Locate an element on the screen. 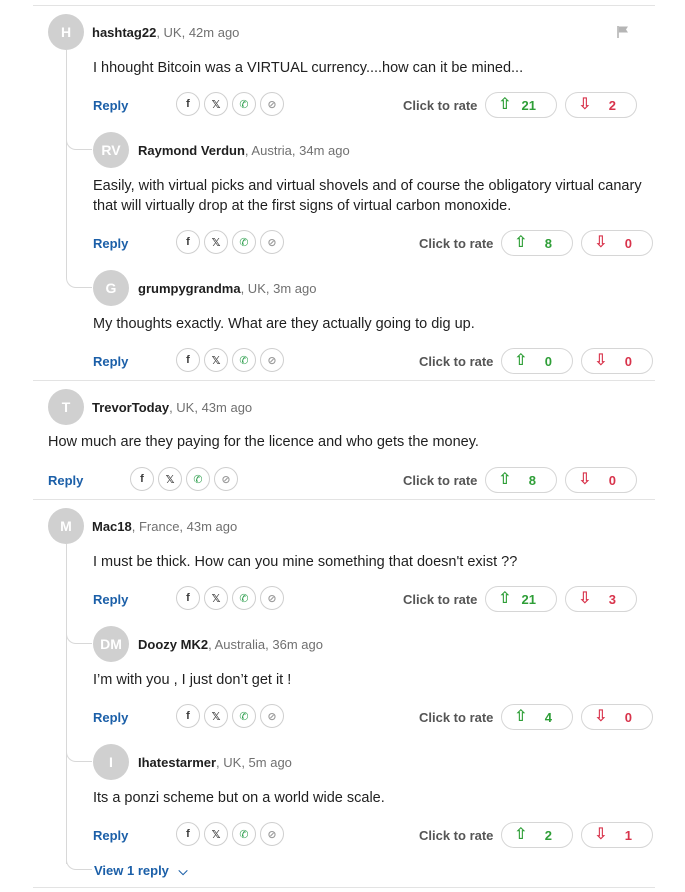 This screenshot has height=892, width=685. avatar: I is located at coordinates (111, 762).